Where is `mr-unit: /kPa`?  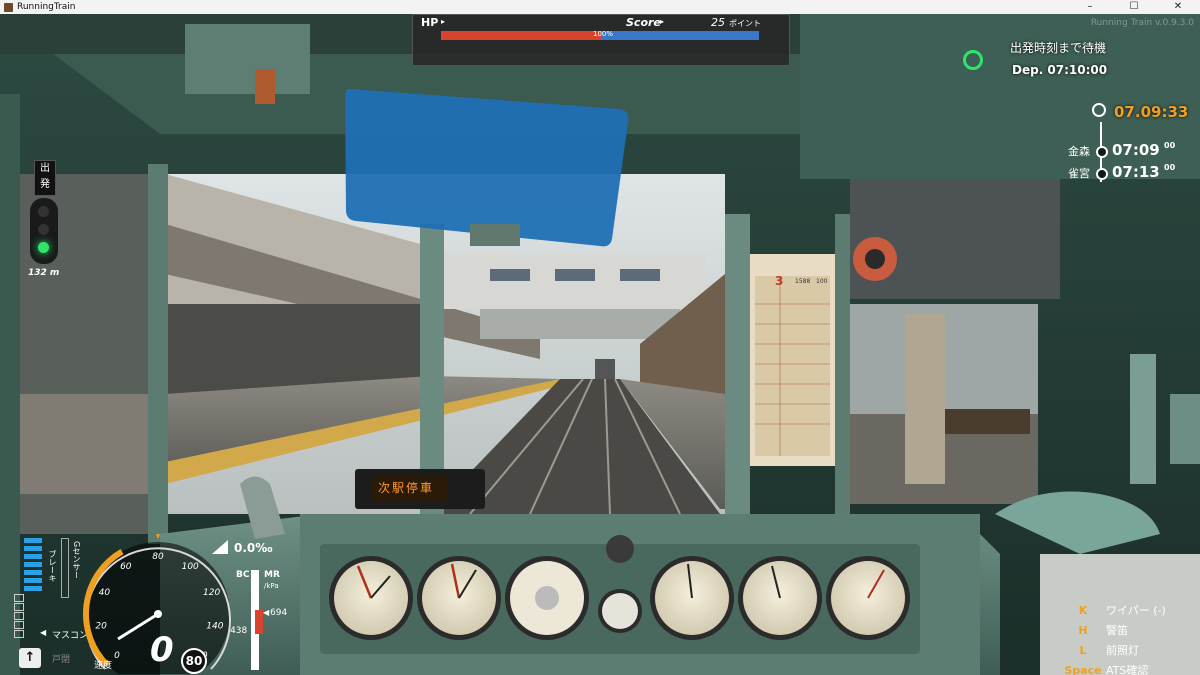 mr-unit: /kPa is located at coordinates (271, 586).